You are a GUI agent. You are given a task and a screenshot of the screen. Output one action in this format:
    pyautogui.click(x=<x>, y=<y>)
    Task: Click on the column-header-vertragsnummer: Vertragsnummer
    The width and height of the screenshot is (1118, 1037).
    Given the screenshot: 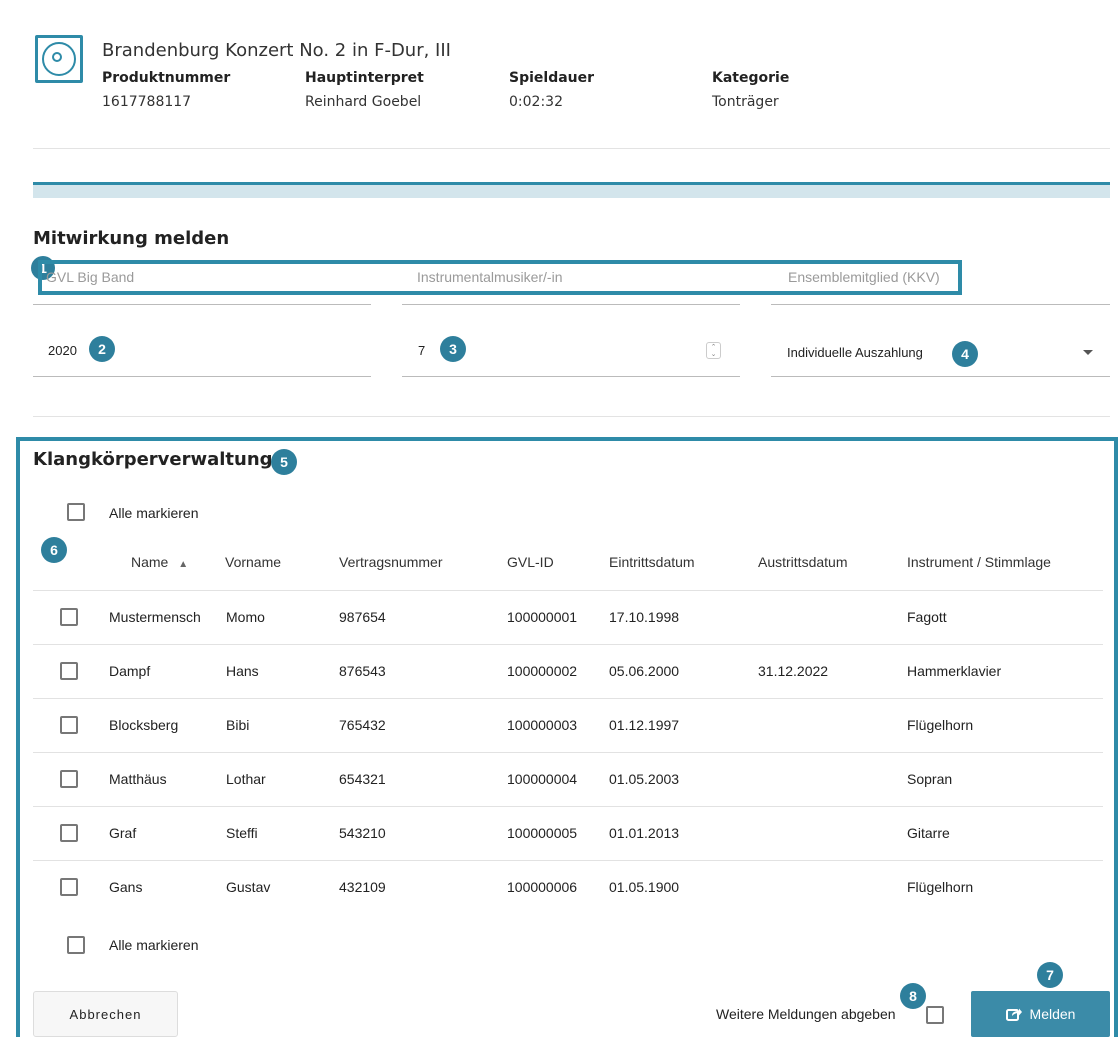 What is the action you would take?
    pyautogui.click(x=390, y=562)
    